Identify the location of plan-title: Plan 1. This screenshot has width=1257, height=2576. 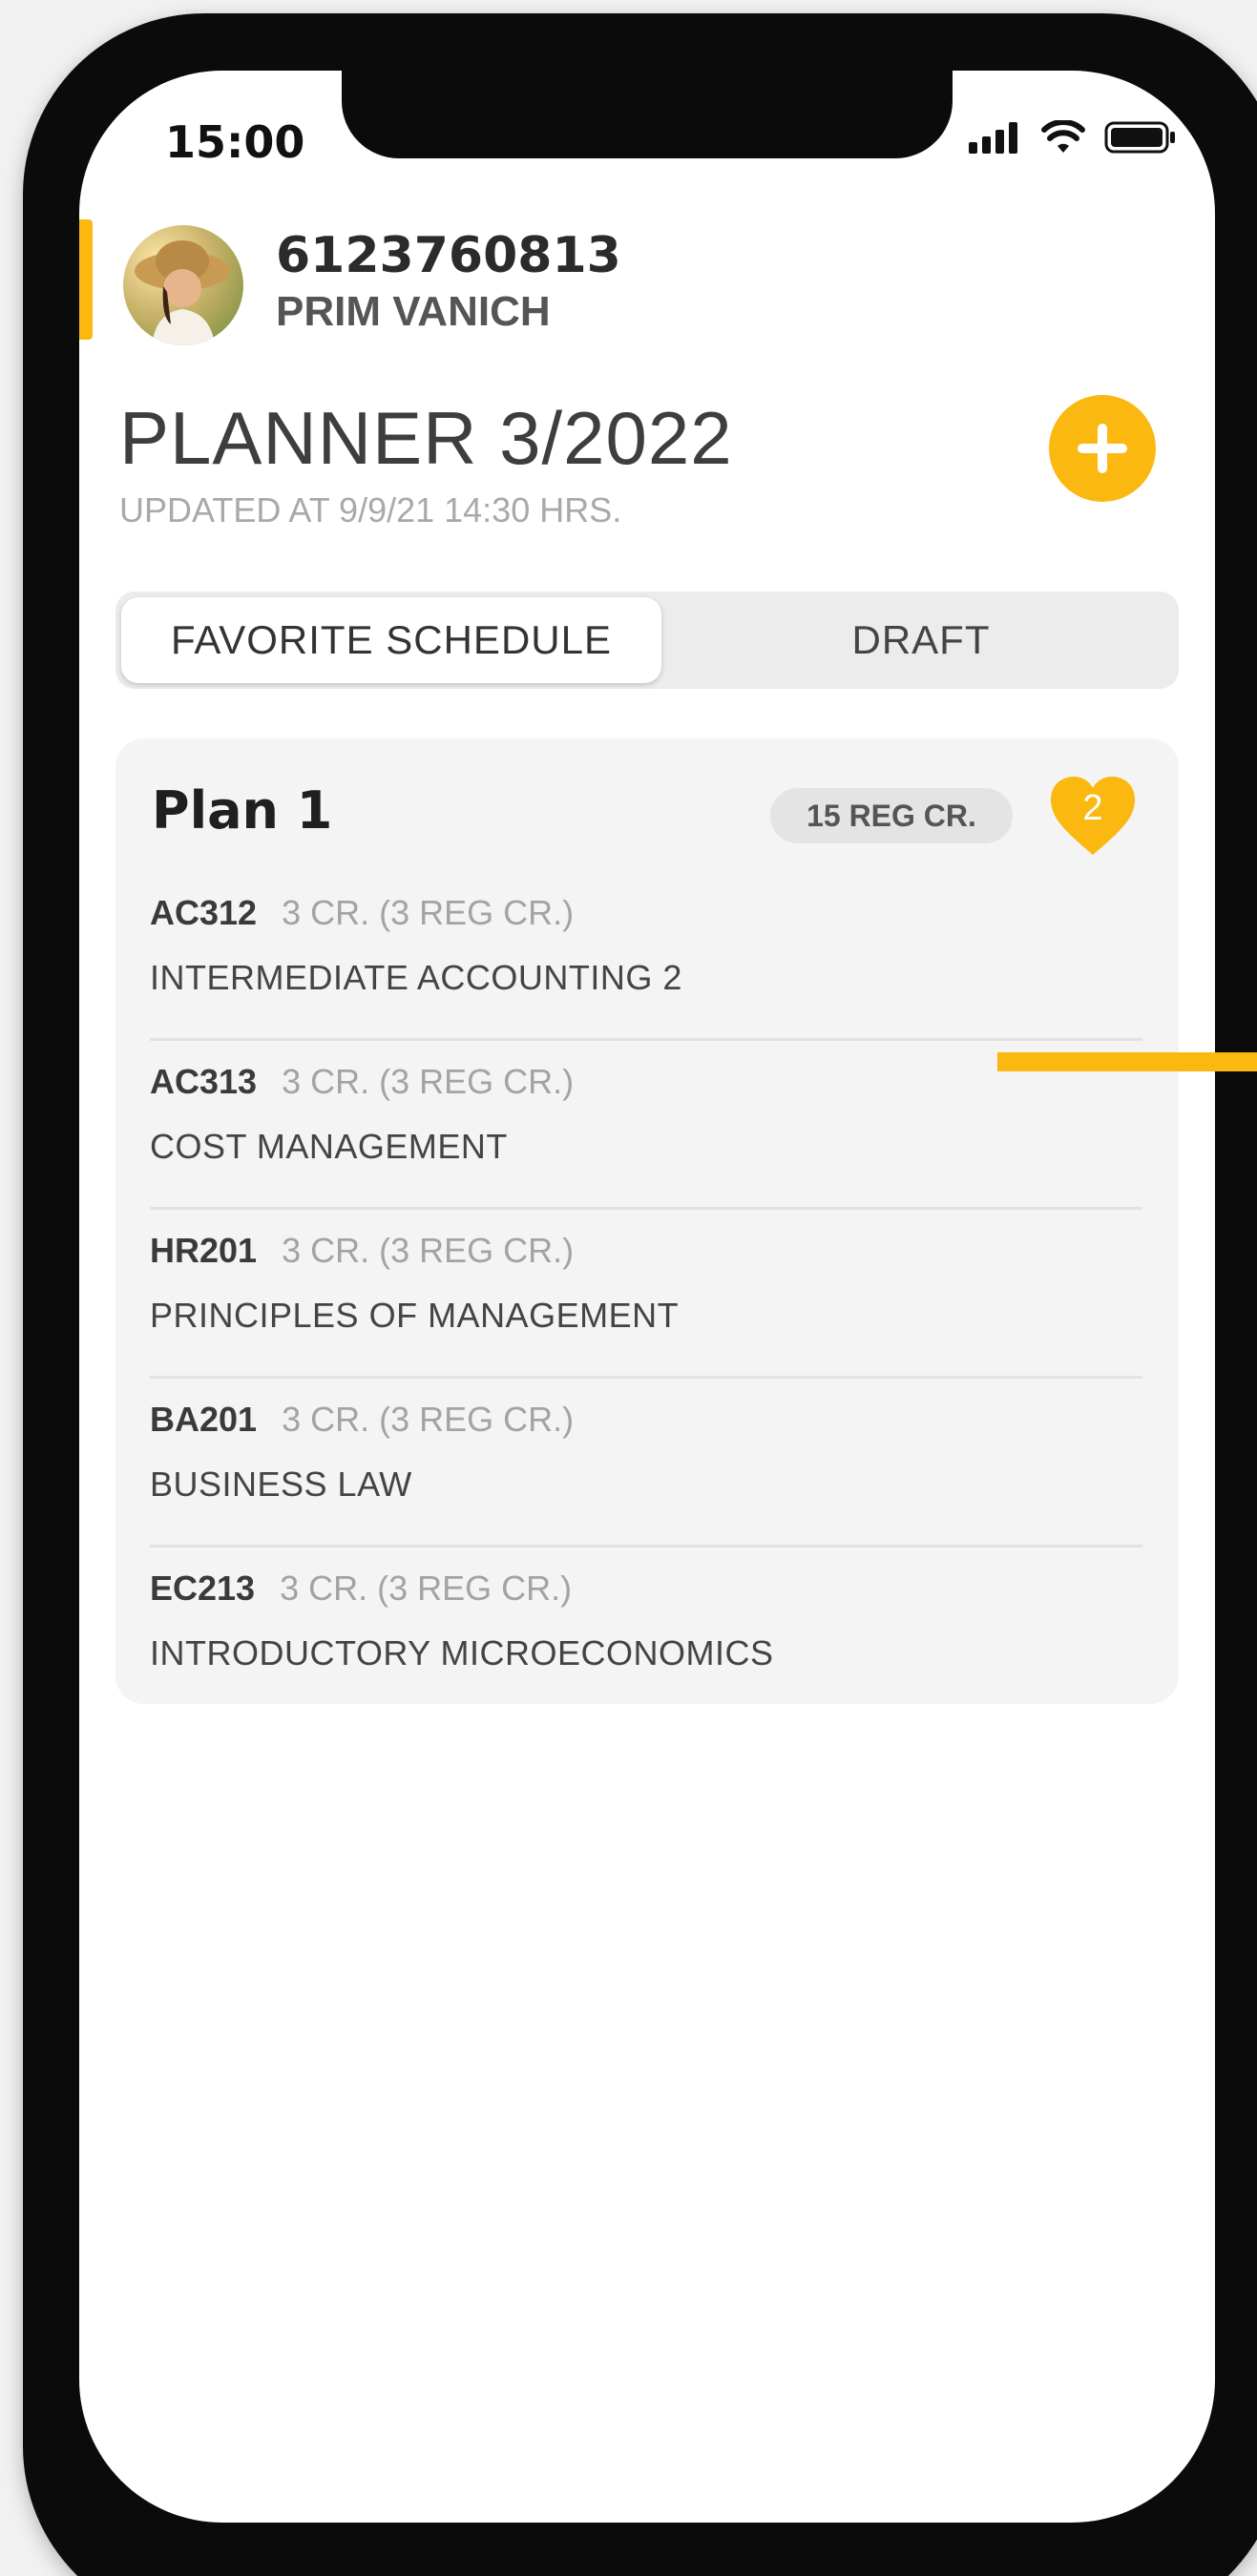
(243, 810).